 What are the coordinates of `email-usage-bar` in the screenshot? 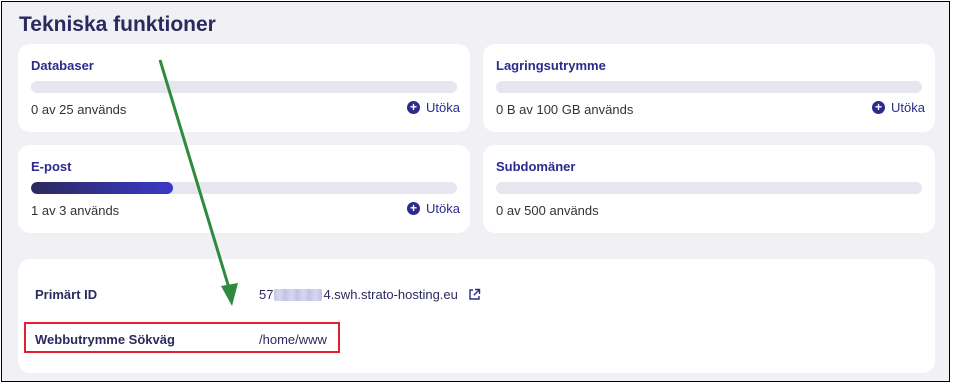 It's located at (244, 188).